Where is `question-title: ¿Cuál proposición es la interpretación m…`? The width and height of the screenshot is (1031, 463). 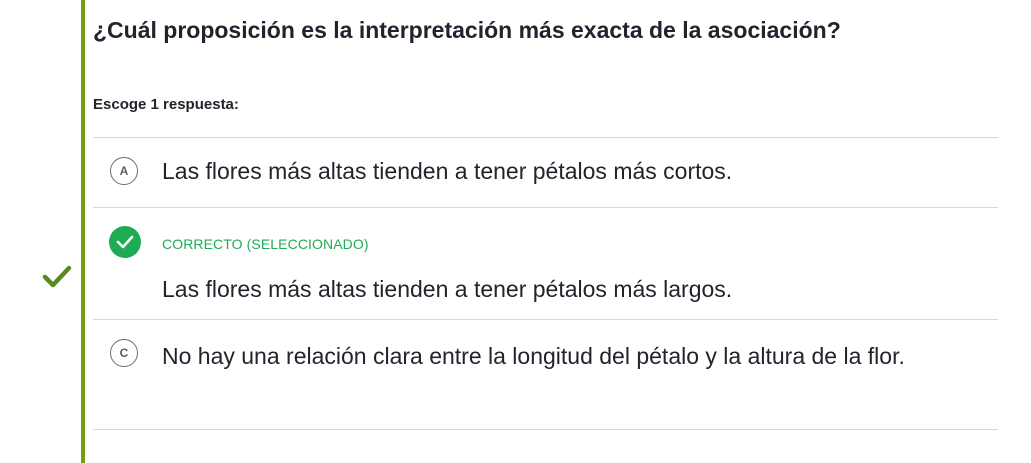 question-title: ¿Cuál proposición es la interpretación m… is located at coordinates (467, 30).